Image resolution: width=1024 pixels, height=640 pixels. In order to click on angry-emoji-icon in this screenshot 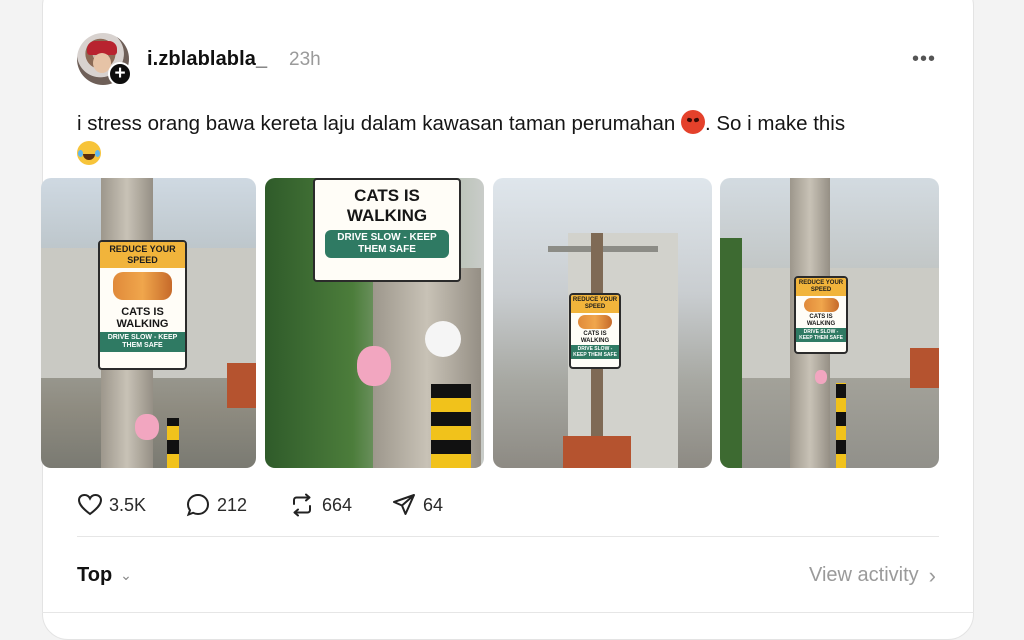, I will do `click(692, 122)`.